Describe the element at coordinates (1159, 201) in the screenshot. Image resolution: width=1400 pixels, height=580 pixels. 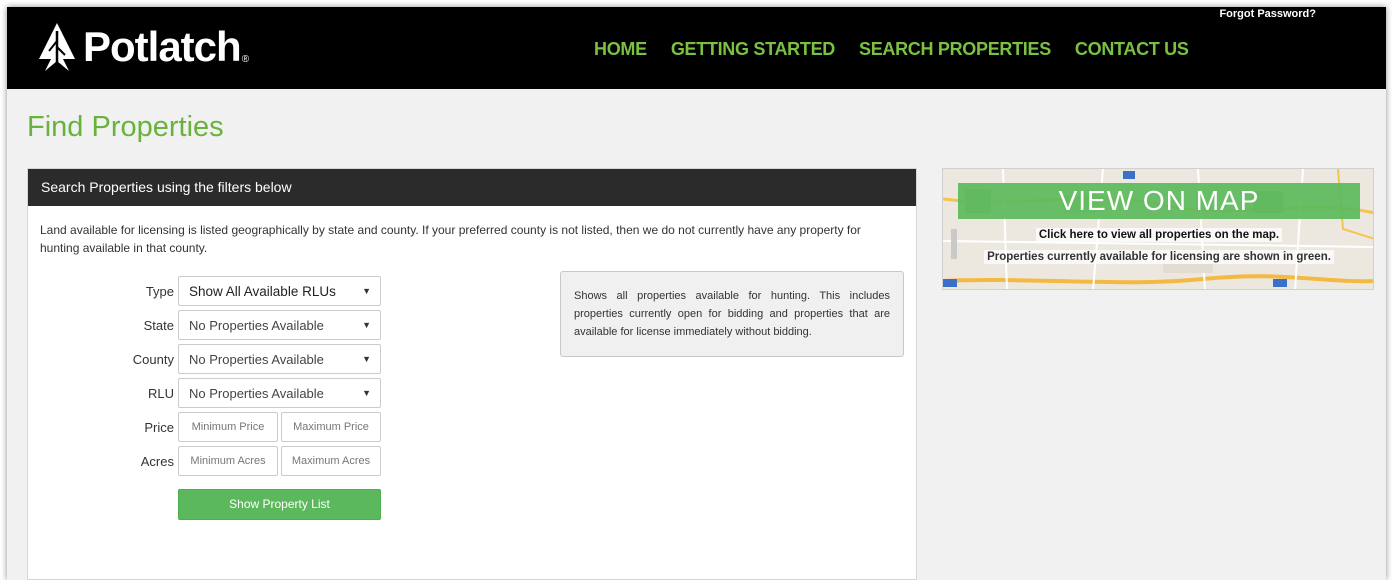
I see `view-on-map-button: VIEW ON MAP` at that location.